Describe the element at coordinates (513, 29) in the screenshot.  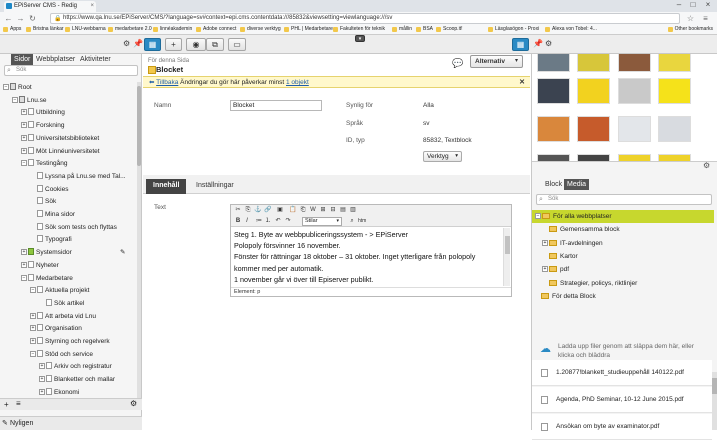
I see `bookmark: Läsglasögon - Proxi` at that location.